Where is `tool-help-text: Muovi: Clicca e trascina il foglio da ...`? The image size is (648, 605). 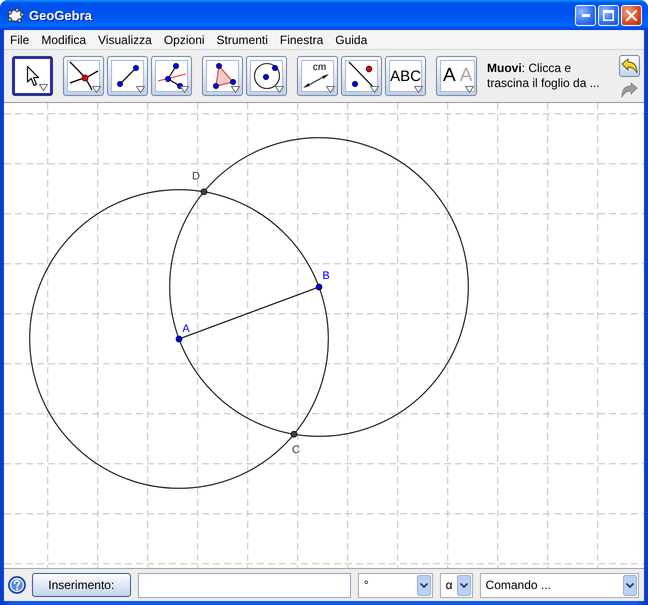
tool-help-text: Muovi: Clicca e trascina il foglio da ... is located at coordinates (544, 76).